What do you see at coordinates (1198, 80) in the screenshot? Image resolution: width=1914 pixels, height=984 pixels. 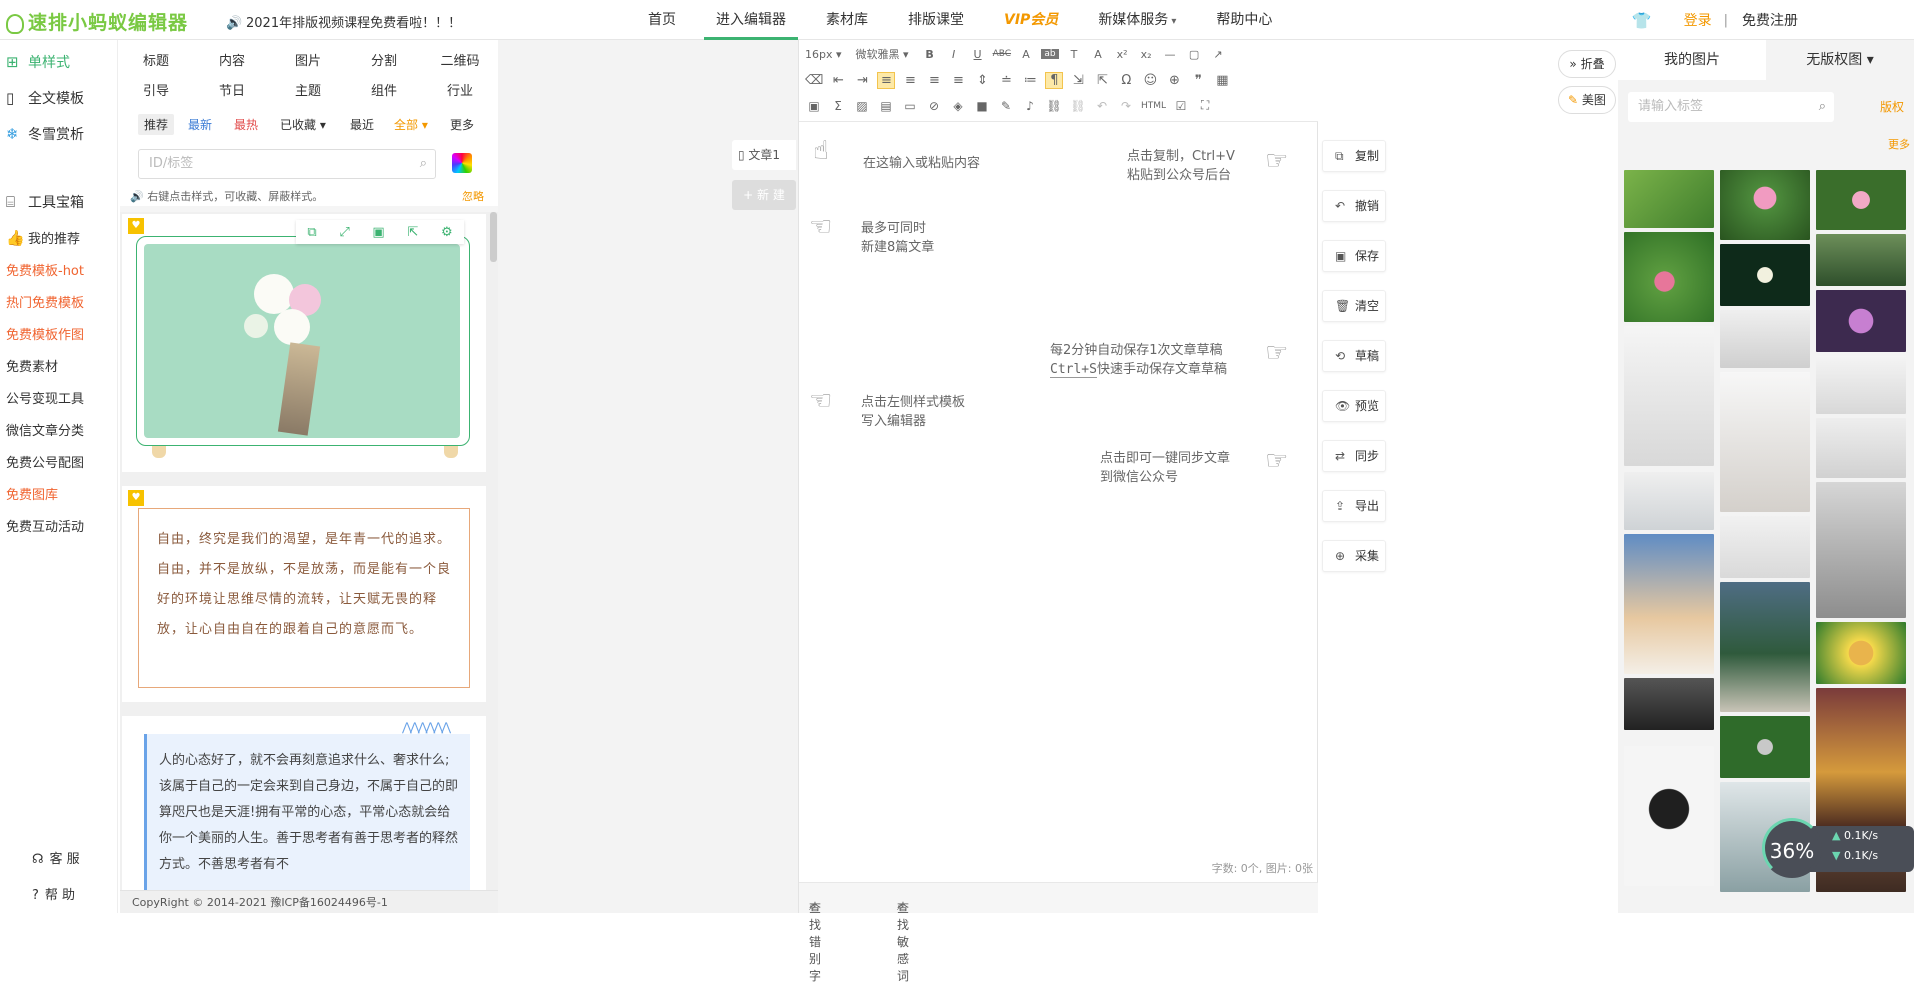 I see `quote-icon: ❞` at bounding box center [1198, 80].